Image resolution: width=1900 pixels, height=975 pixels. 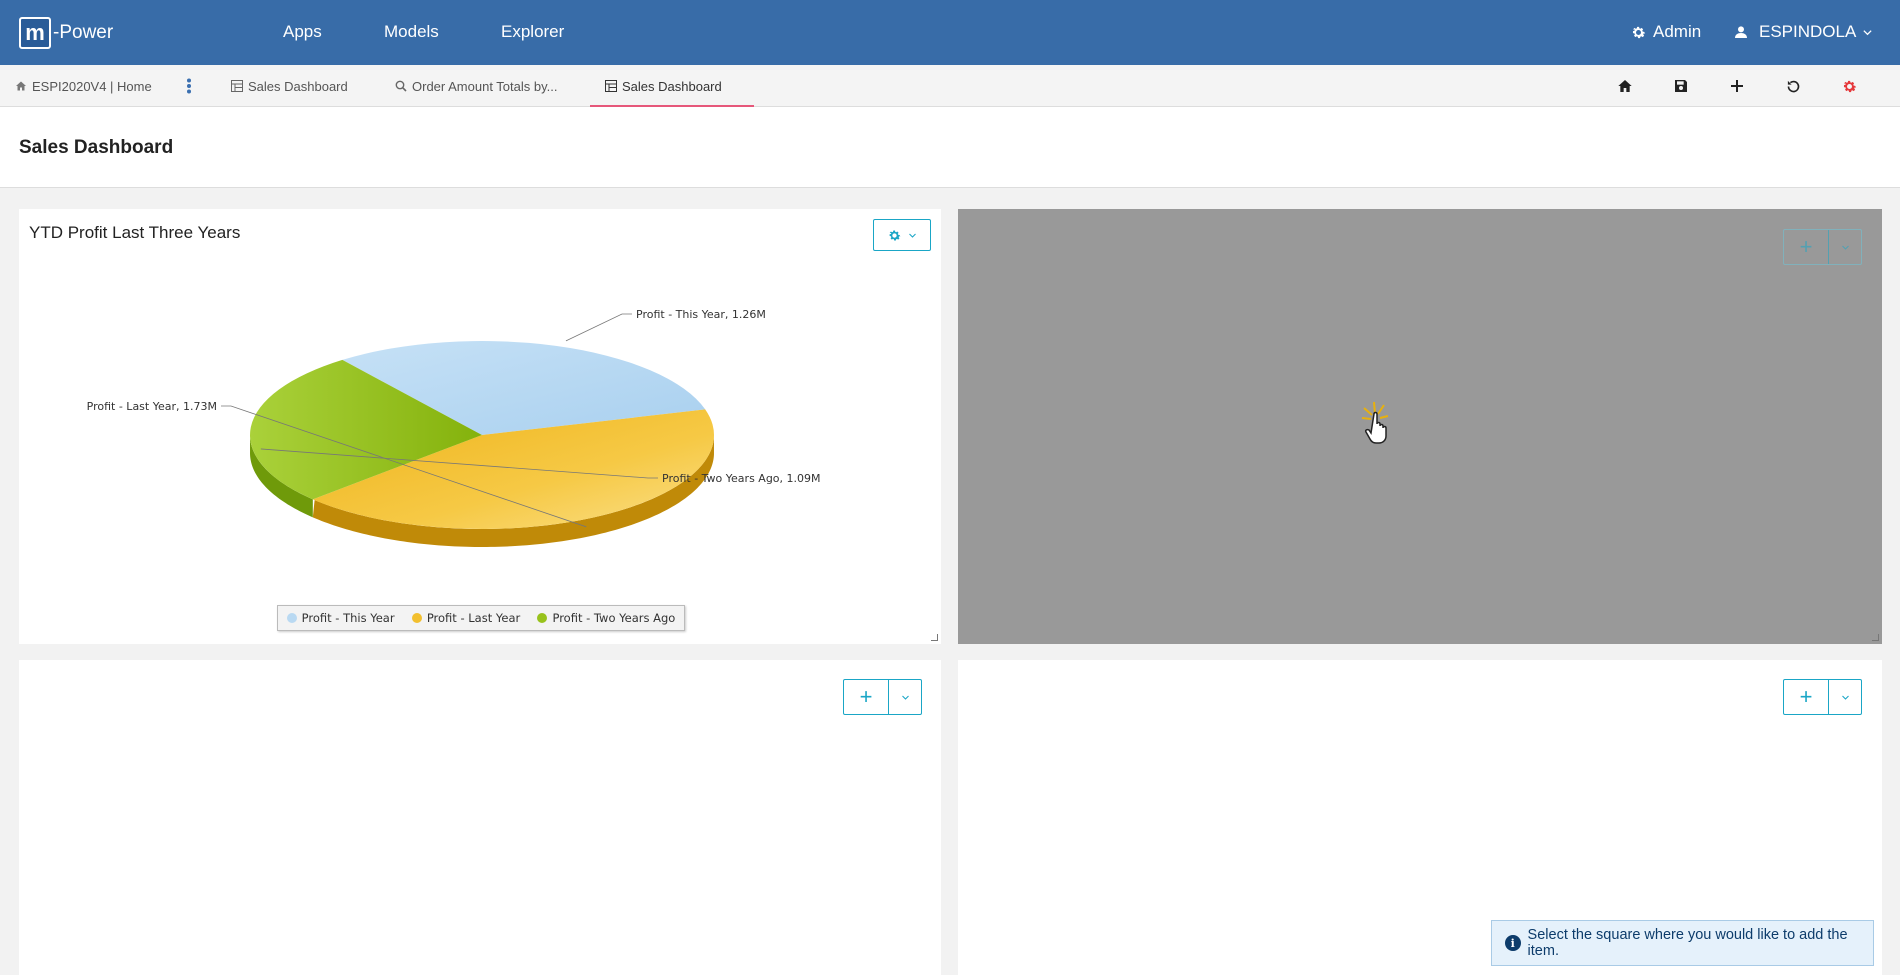 I want to click on hand-cursor-icon, so click(x=1375, y=422).